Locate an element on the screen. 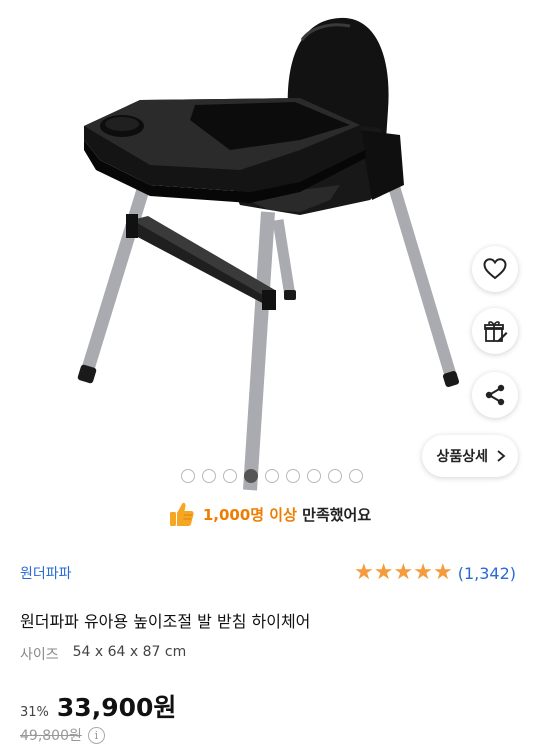 The height and width of the screenshot is (749, 540). wishlist-button is located at coordinates (495, 269).